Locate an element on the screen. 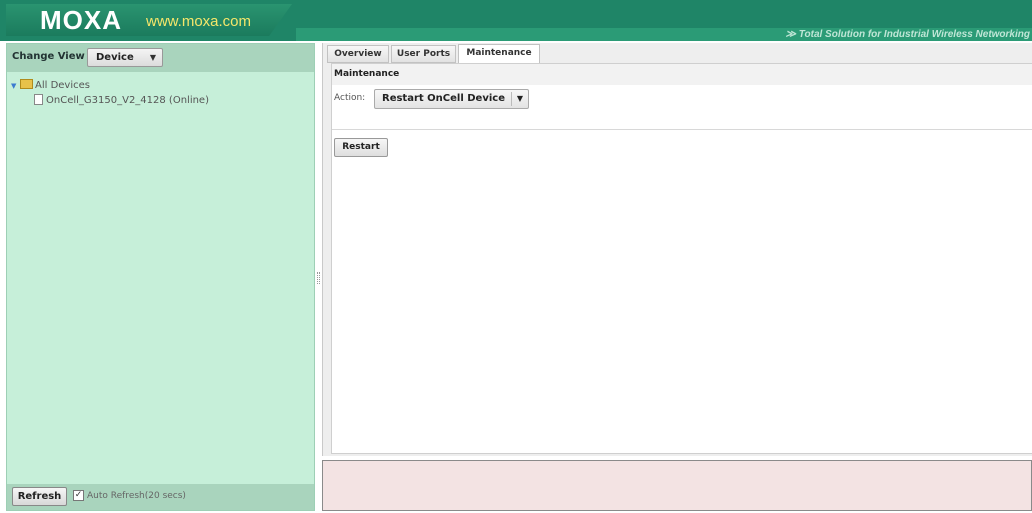  view-select-value: Device is located at coordinates (115, 57).